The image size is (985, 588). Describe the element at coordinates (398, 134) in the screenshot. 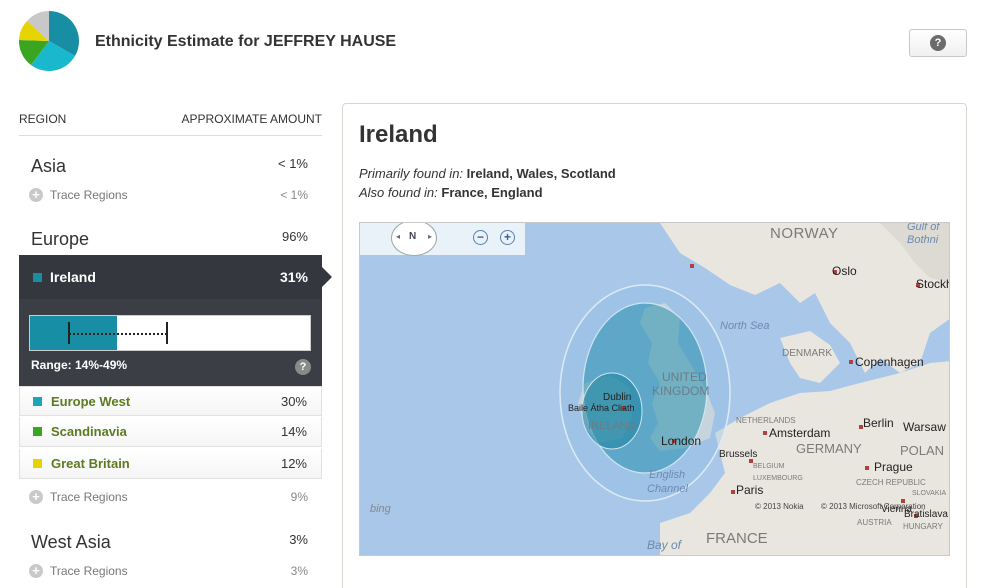

I see `detail-title: Ireland` at that location.